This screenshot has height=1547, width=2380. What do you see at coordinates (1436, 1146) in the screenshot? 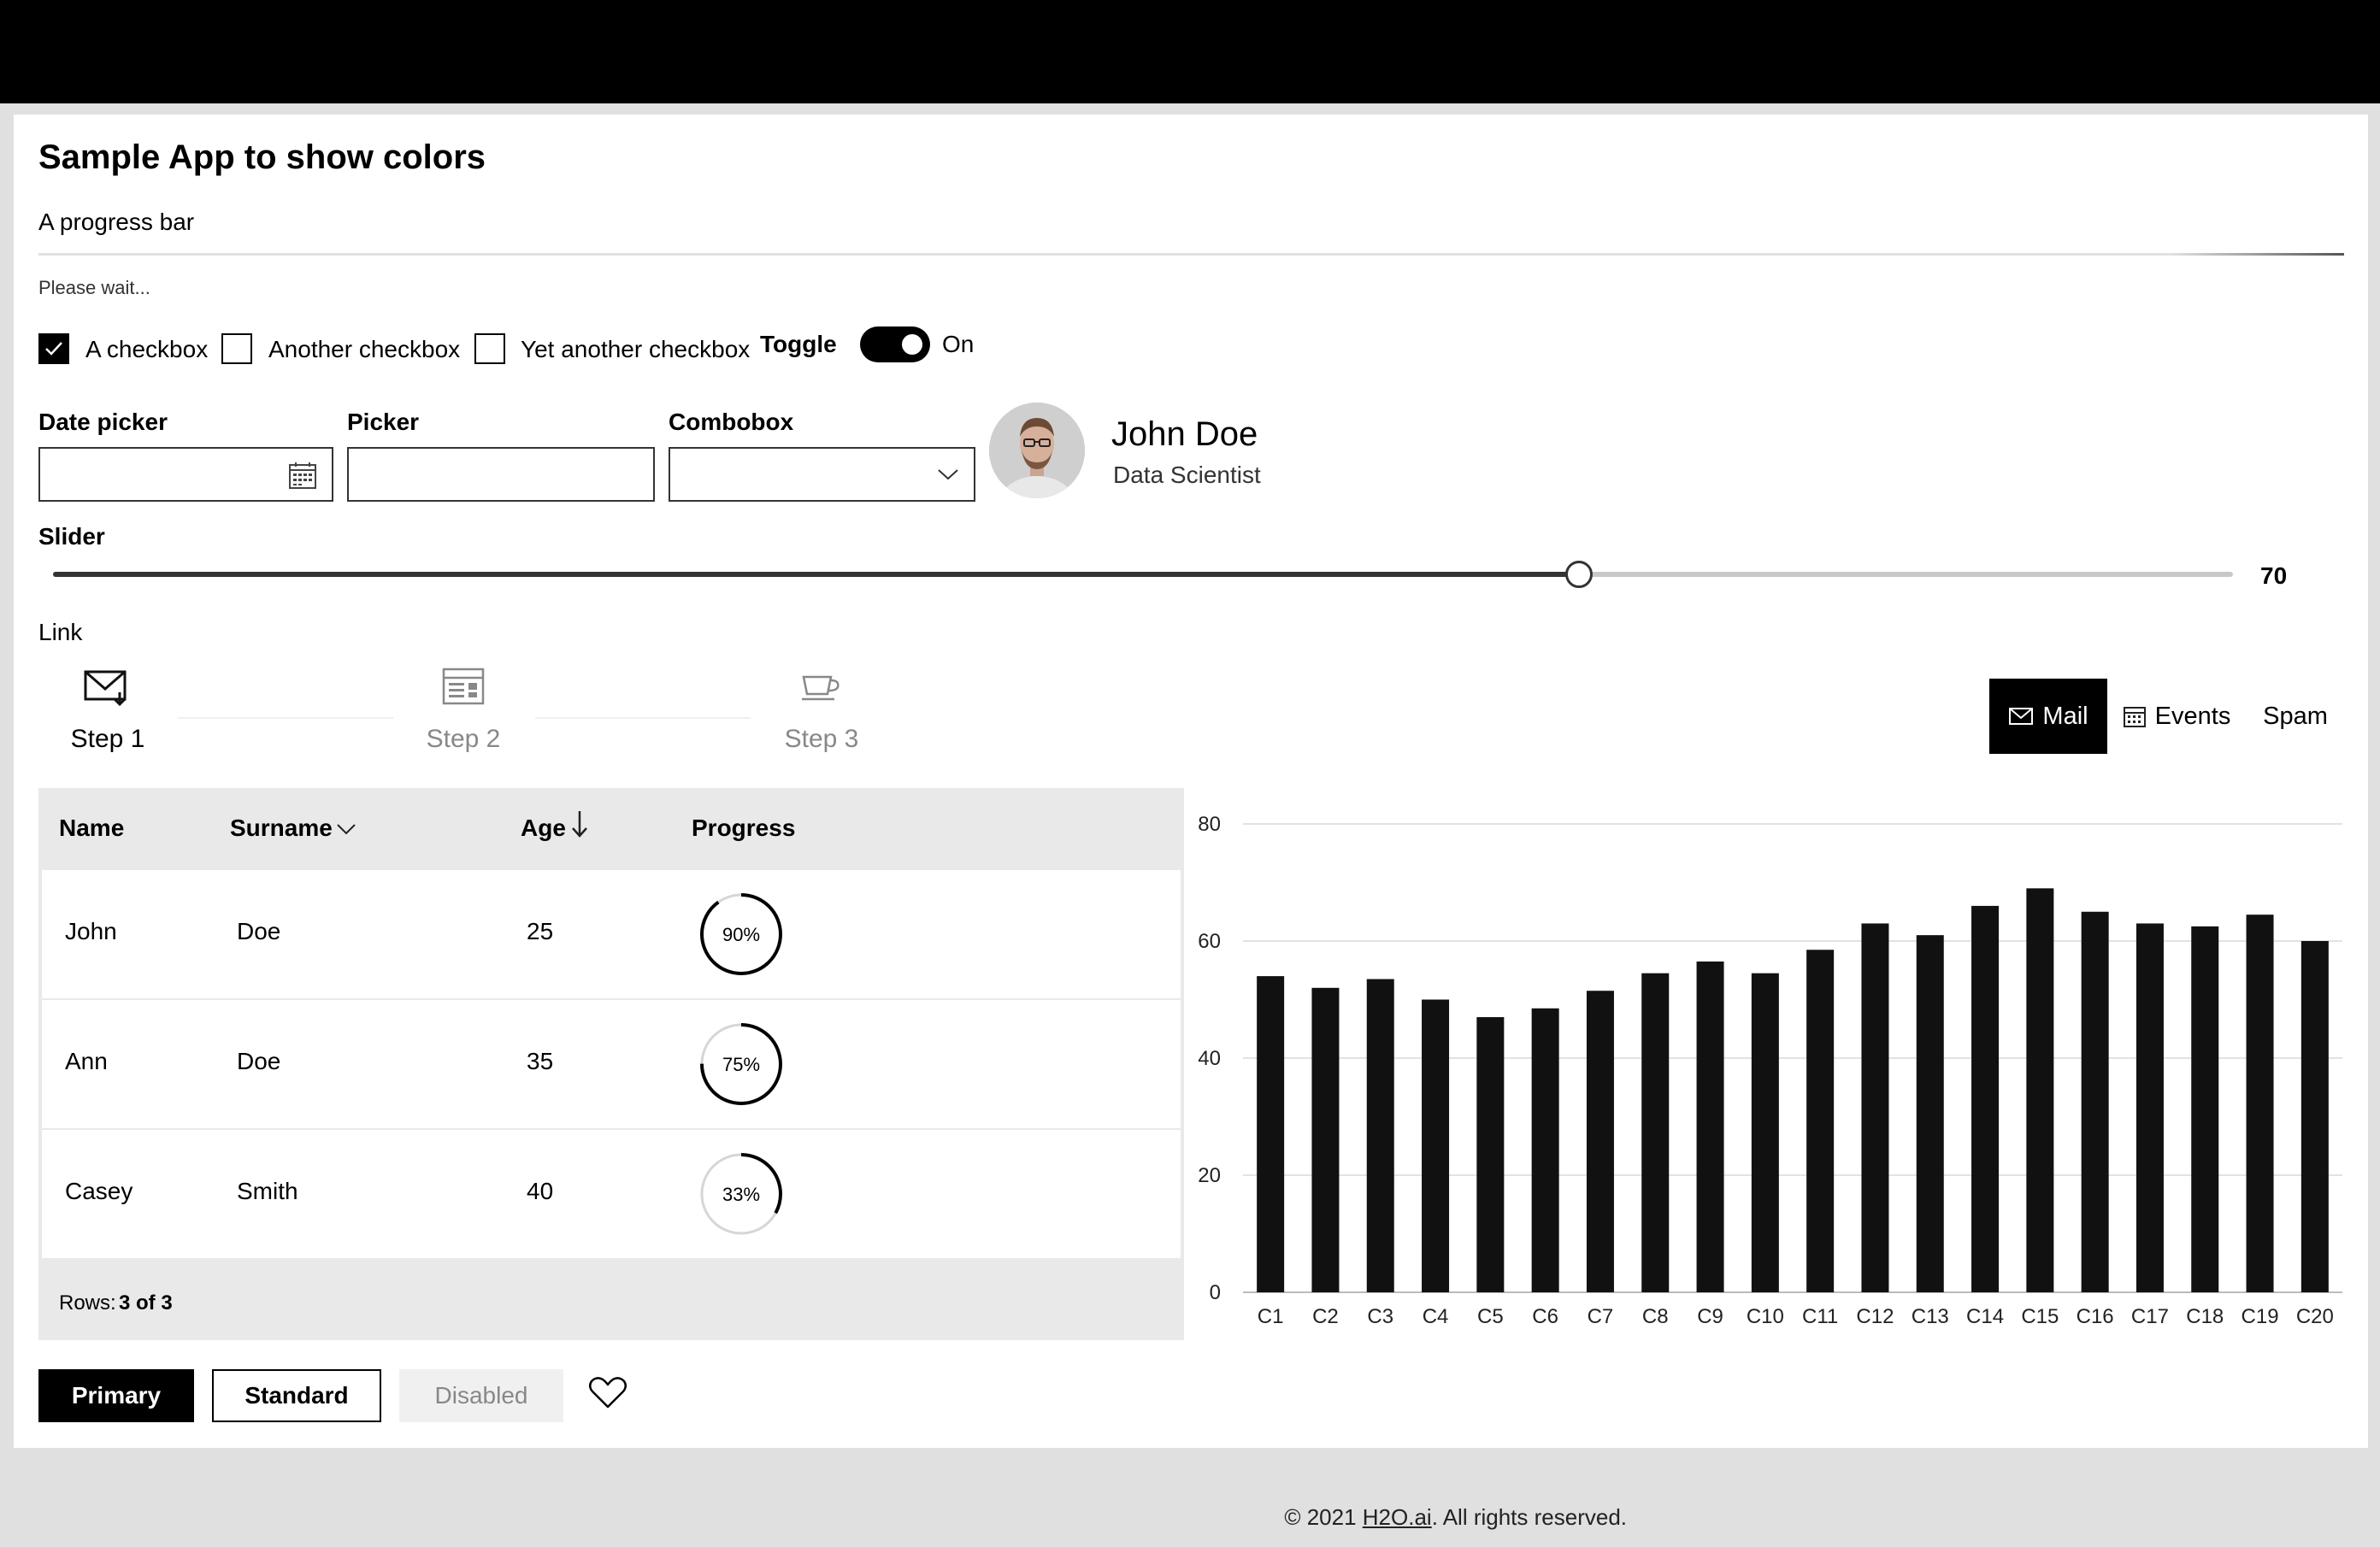
I see `bar-c4` at bounding box center [1436, 1146].